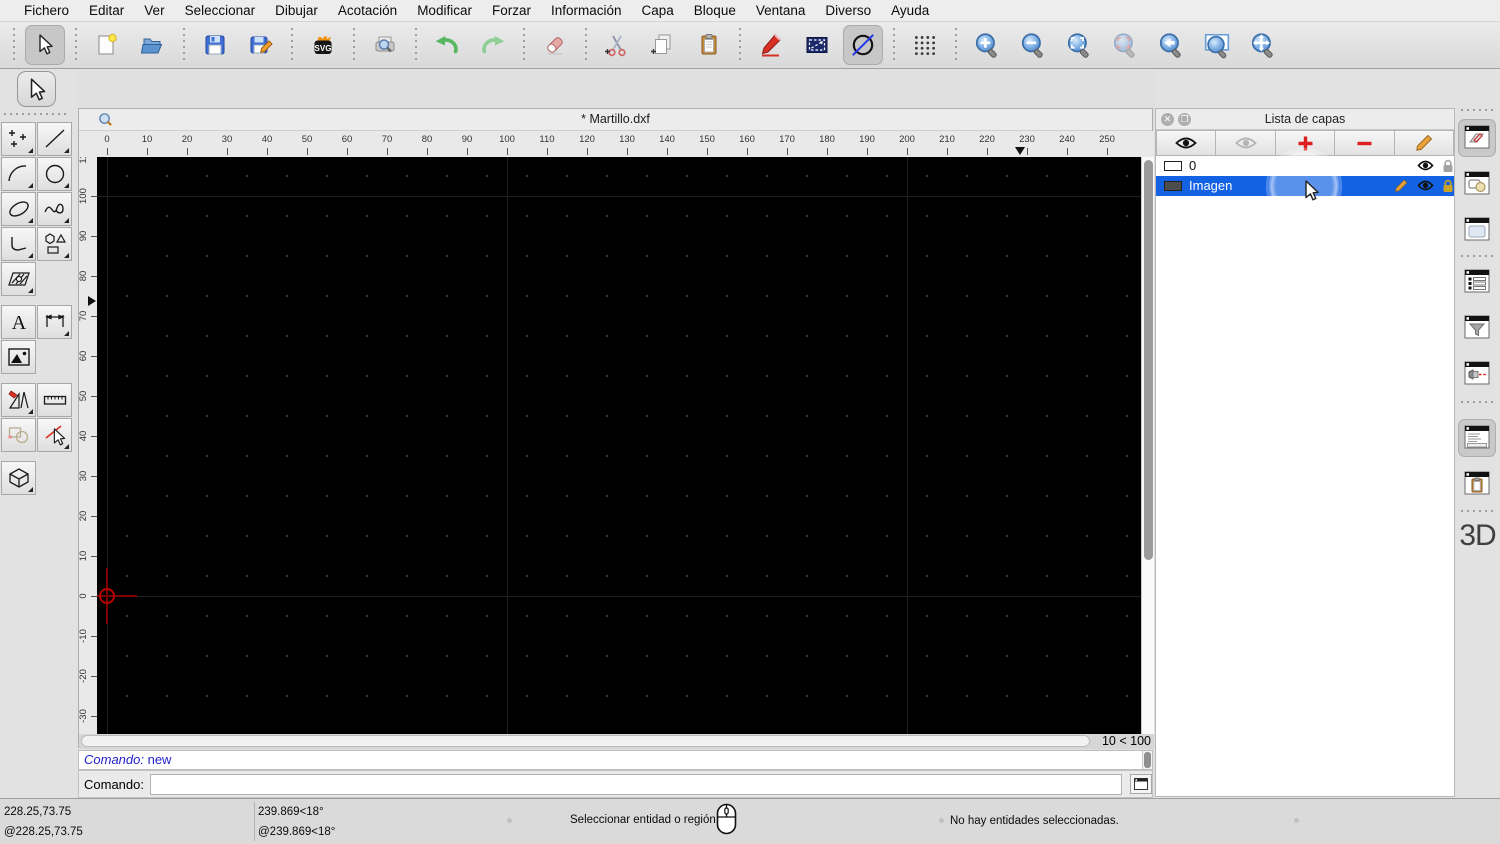  I want to click on command-history-scrollbar, so click(1147, 760).